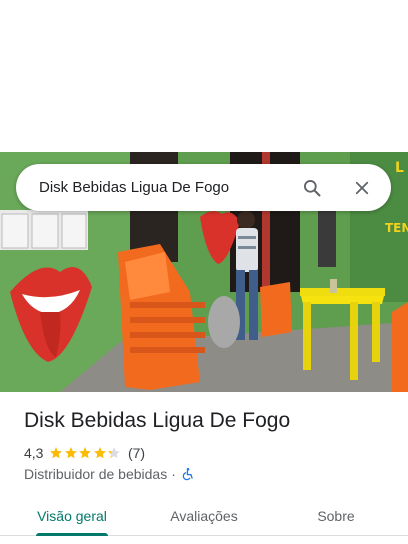 This screenshot has width=408, height=544. I want to click on search-button, so click(312, 188).